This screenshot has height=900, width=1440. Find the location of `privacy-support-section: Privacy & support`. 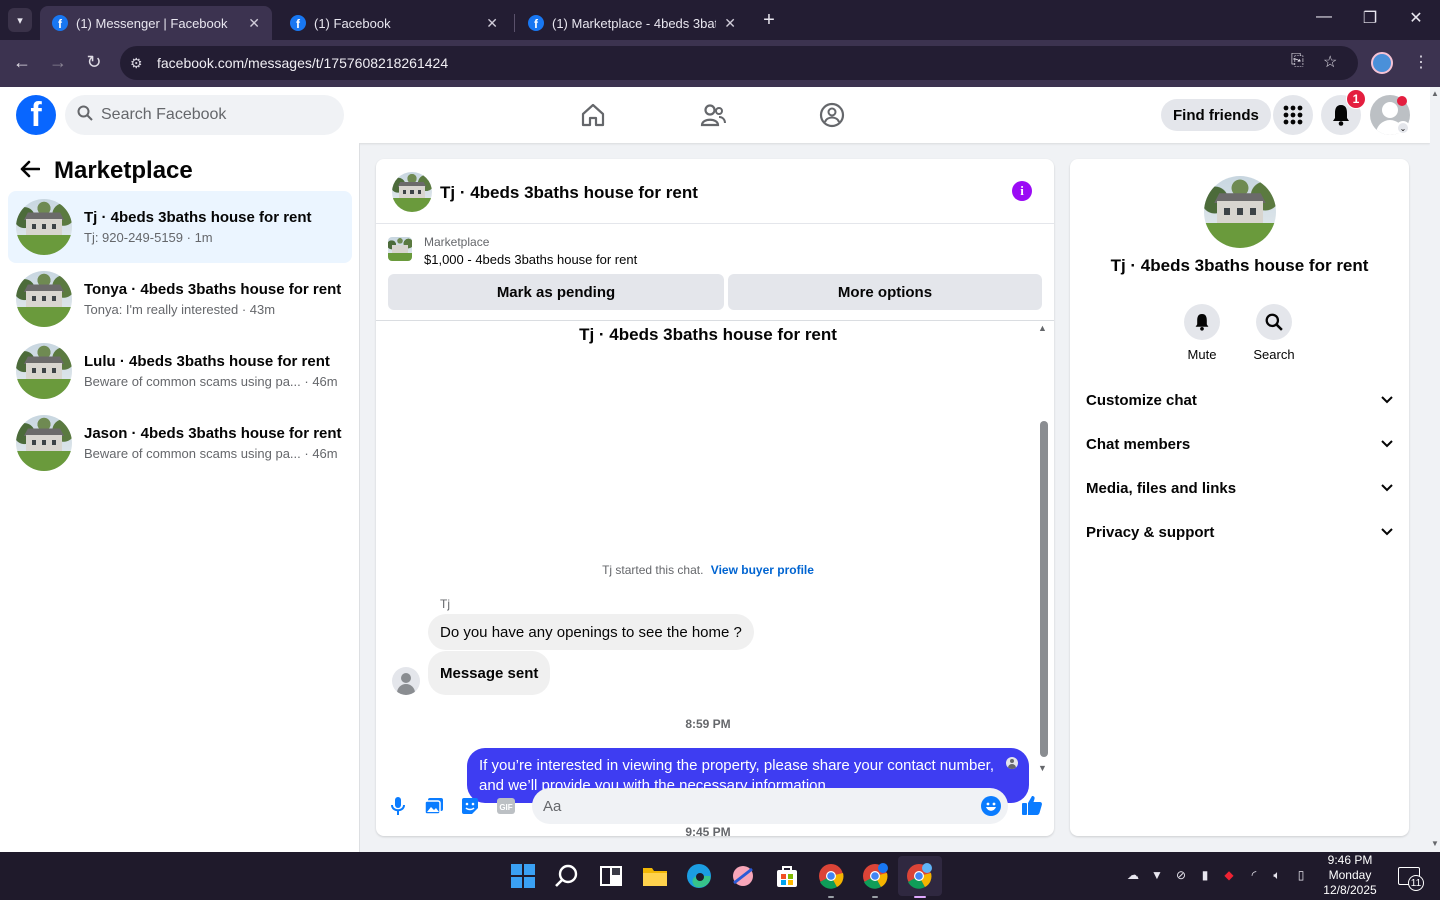

privacy-support-section: Privacy & support is located at coordinates (1239, 532).